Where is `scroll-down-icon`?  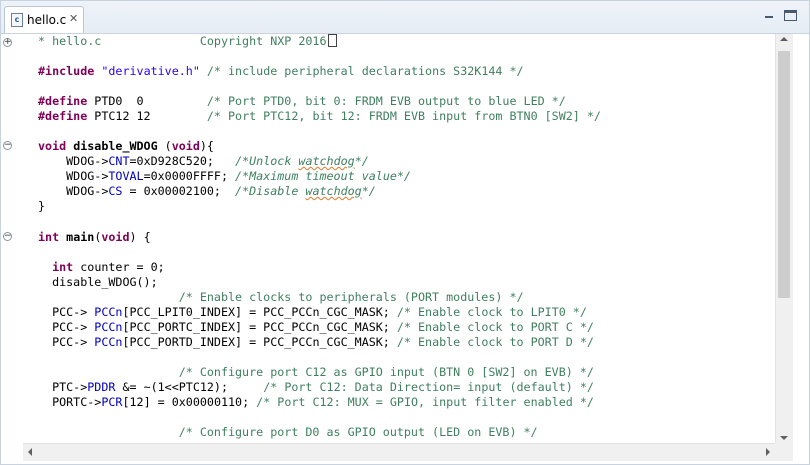
scroll-down-icon is located at coordinates (784, 438).